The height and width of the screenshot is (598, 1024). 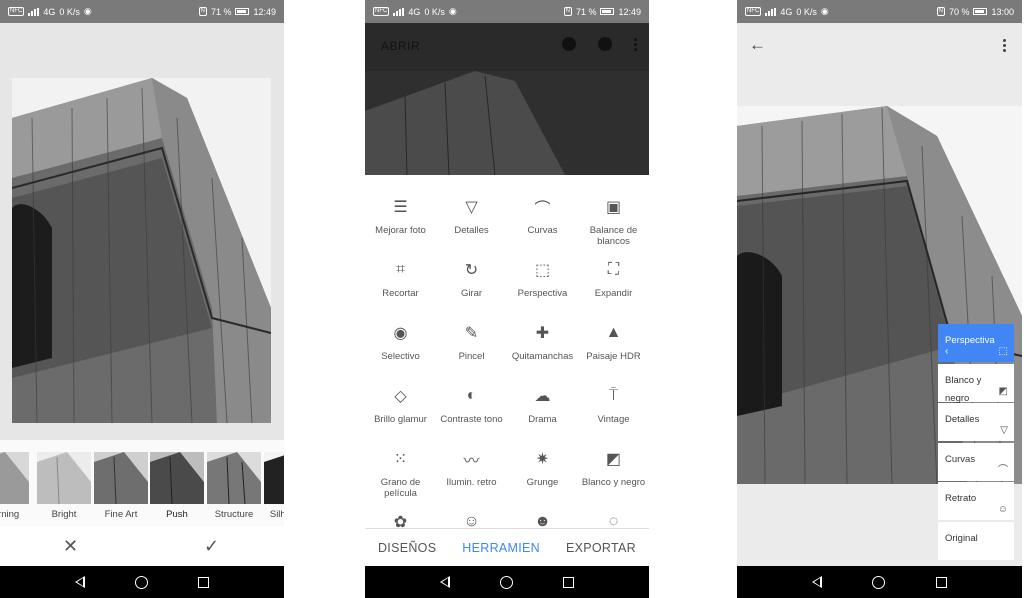 I want to click on tool-label: Grano de película, so click(x=400, y=488).